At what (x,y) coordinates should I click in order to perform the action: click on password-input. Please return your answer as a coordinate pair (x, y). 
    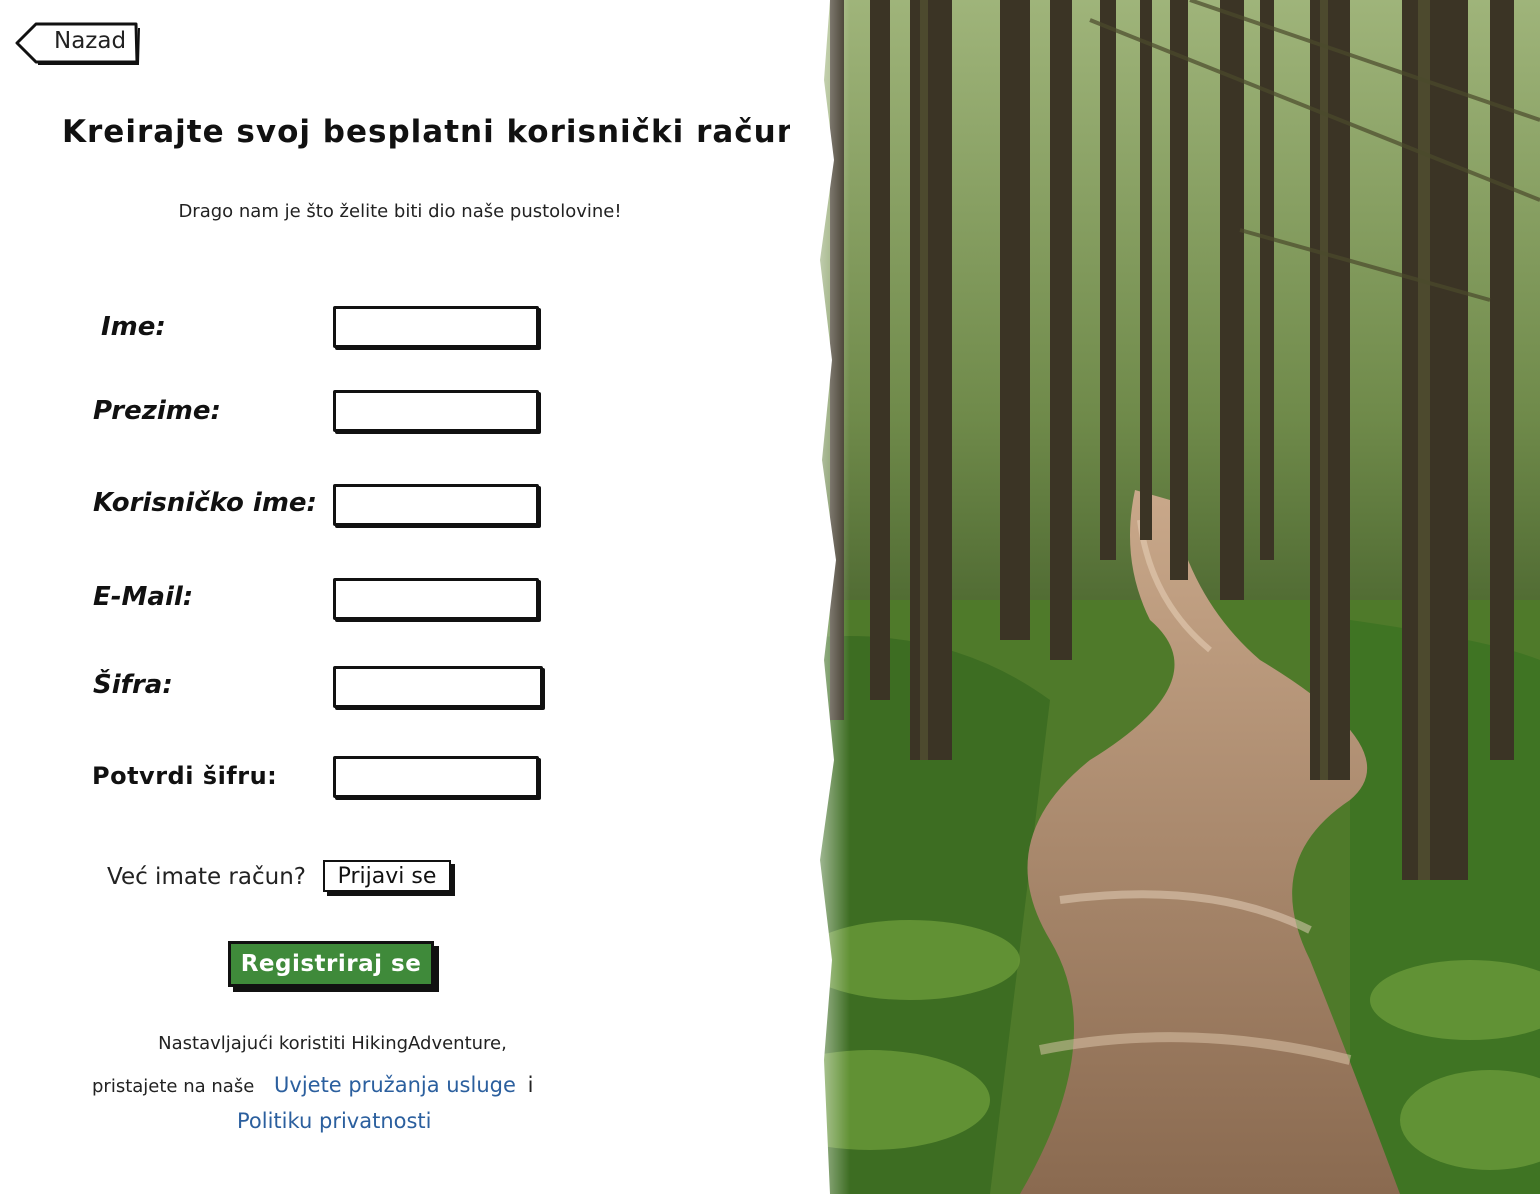
    Looking at the image, I should click on (438, 687).